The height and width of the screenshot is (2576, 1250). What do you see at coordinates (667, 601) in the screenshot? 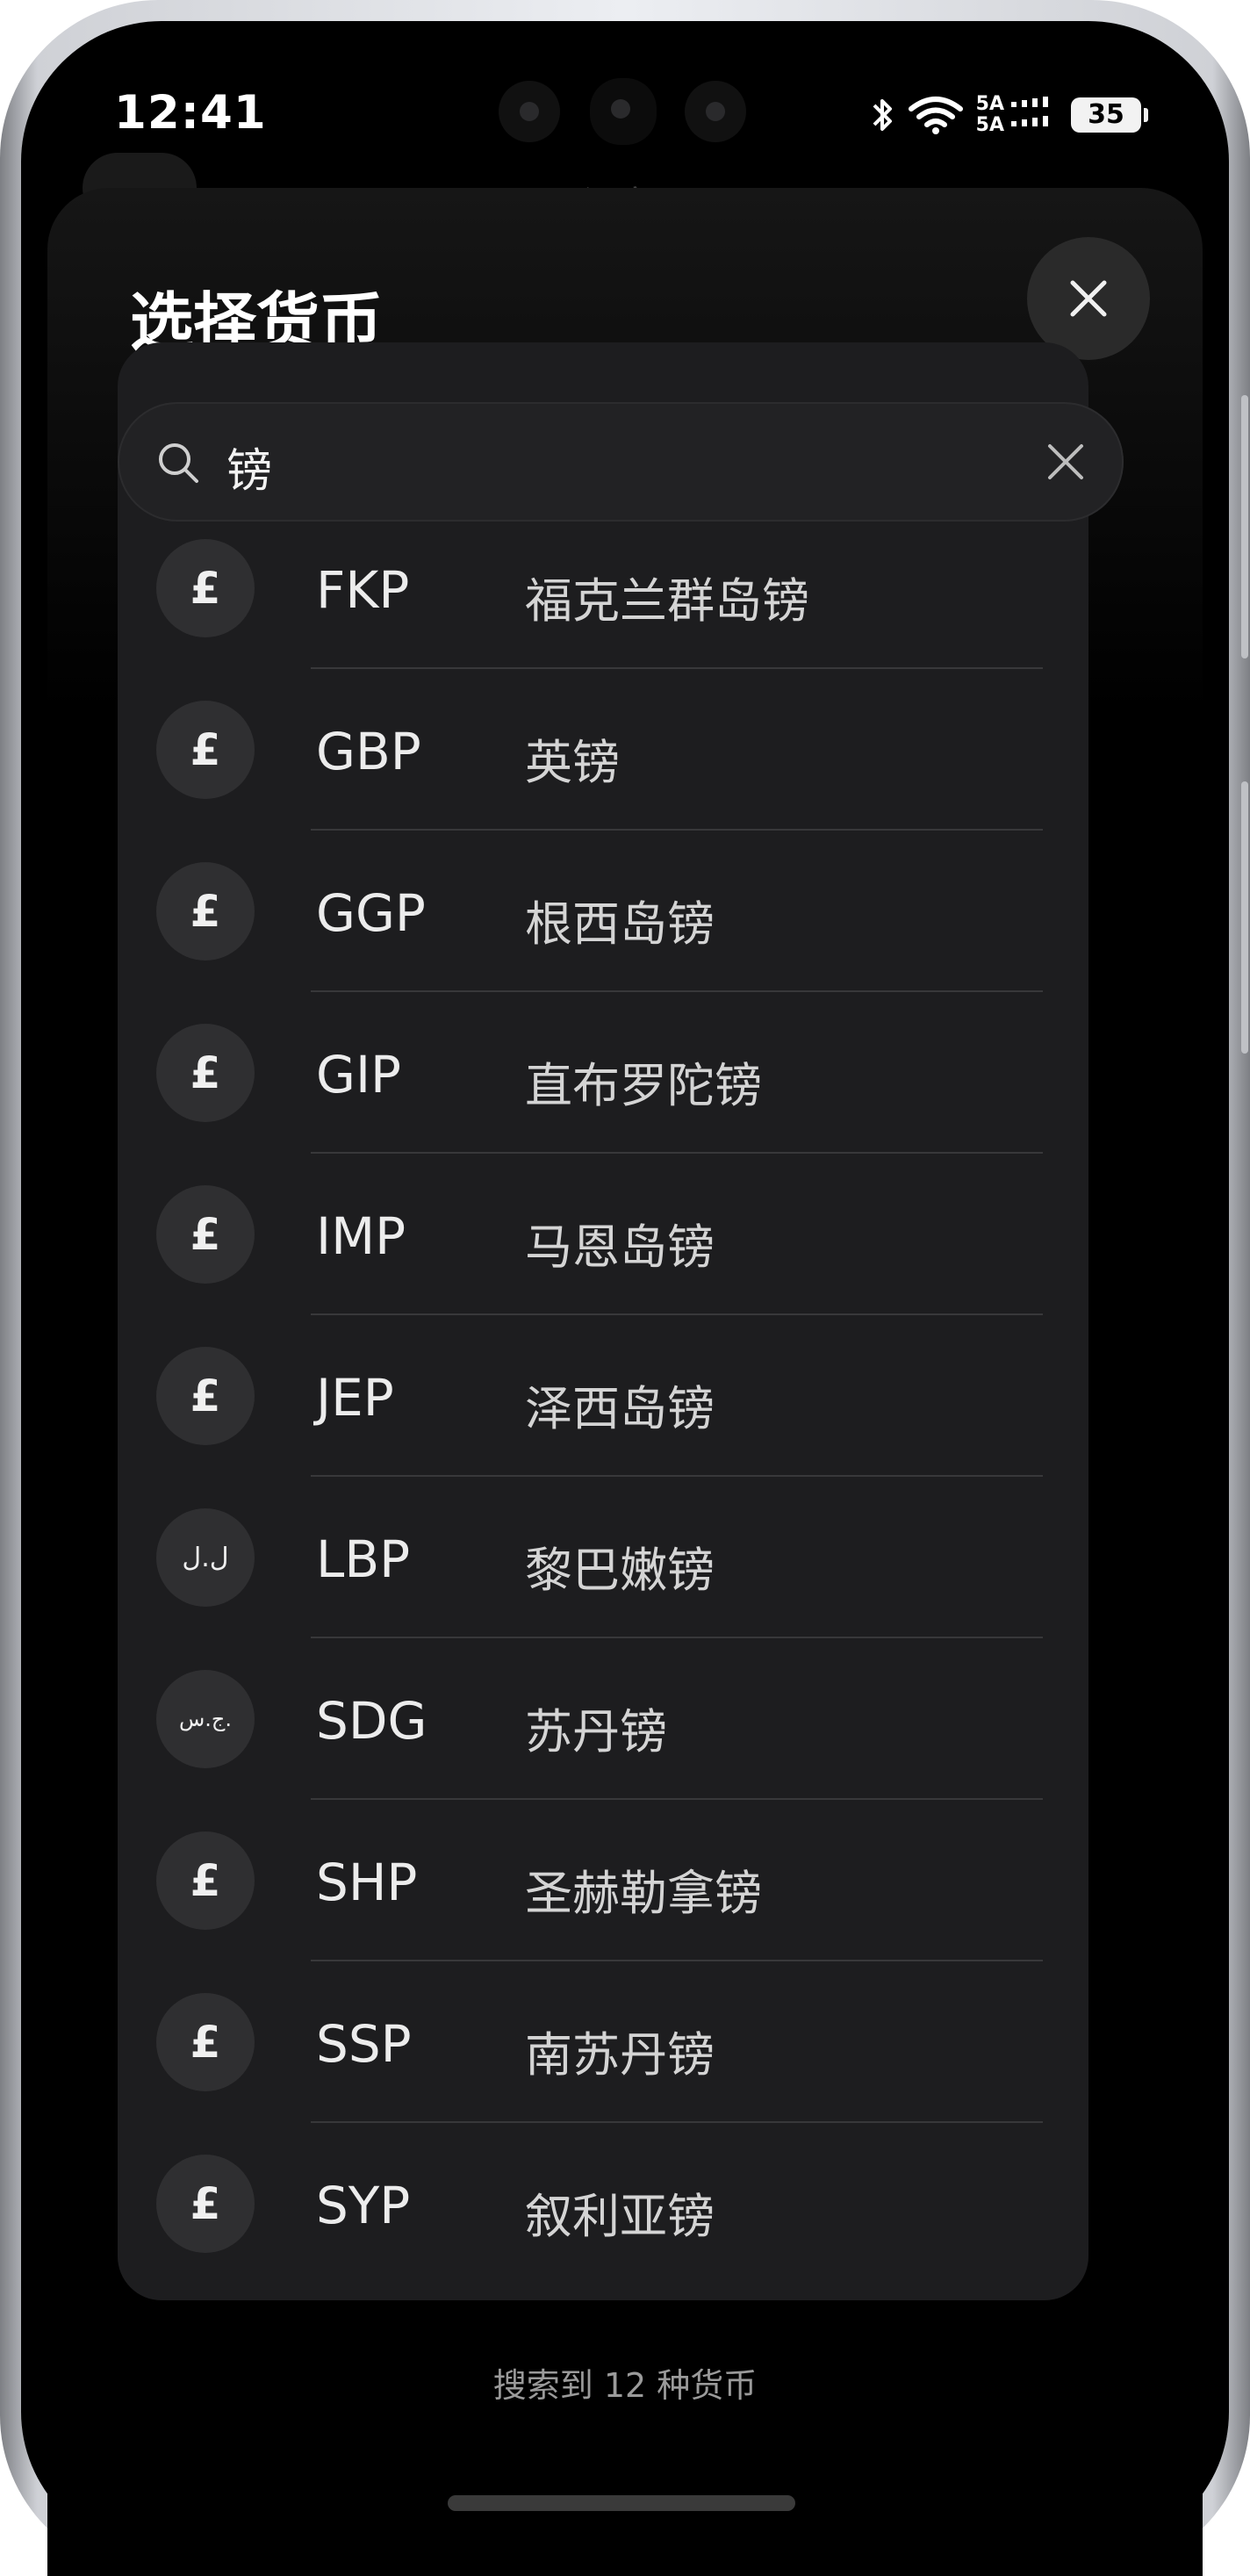
I see `currency-name: 福克兰群岛镑` at bounding box center [667, 601].